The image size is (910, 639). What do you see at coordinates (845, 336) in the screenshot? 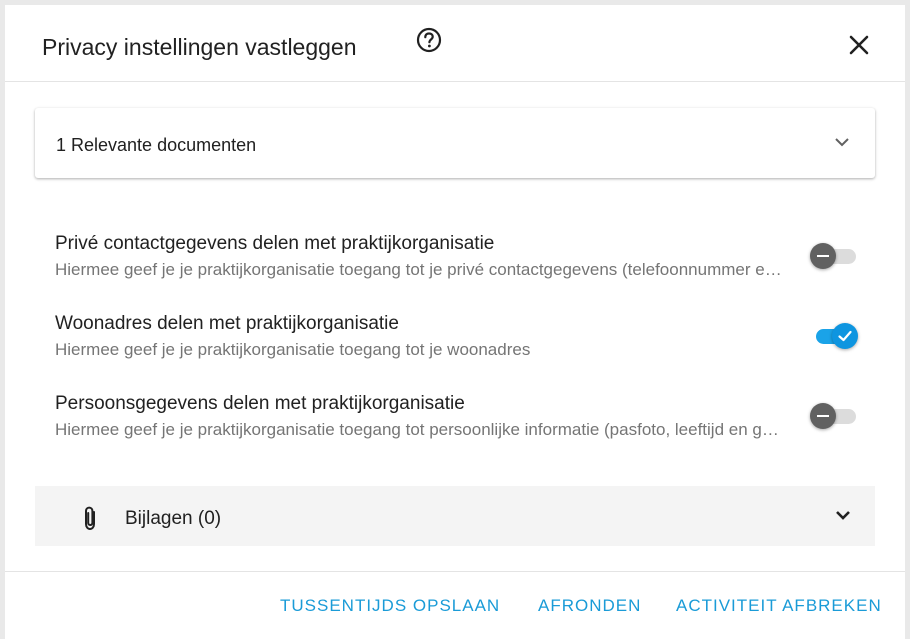
I see `check-icon` at bounding box center [845, 336].